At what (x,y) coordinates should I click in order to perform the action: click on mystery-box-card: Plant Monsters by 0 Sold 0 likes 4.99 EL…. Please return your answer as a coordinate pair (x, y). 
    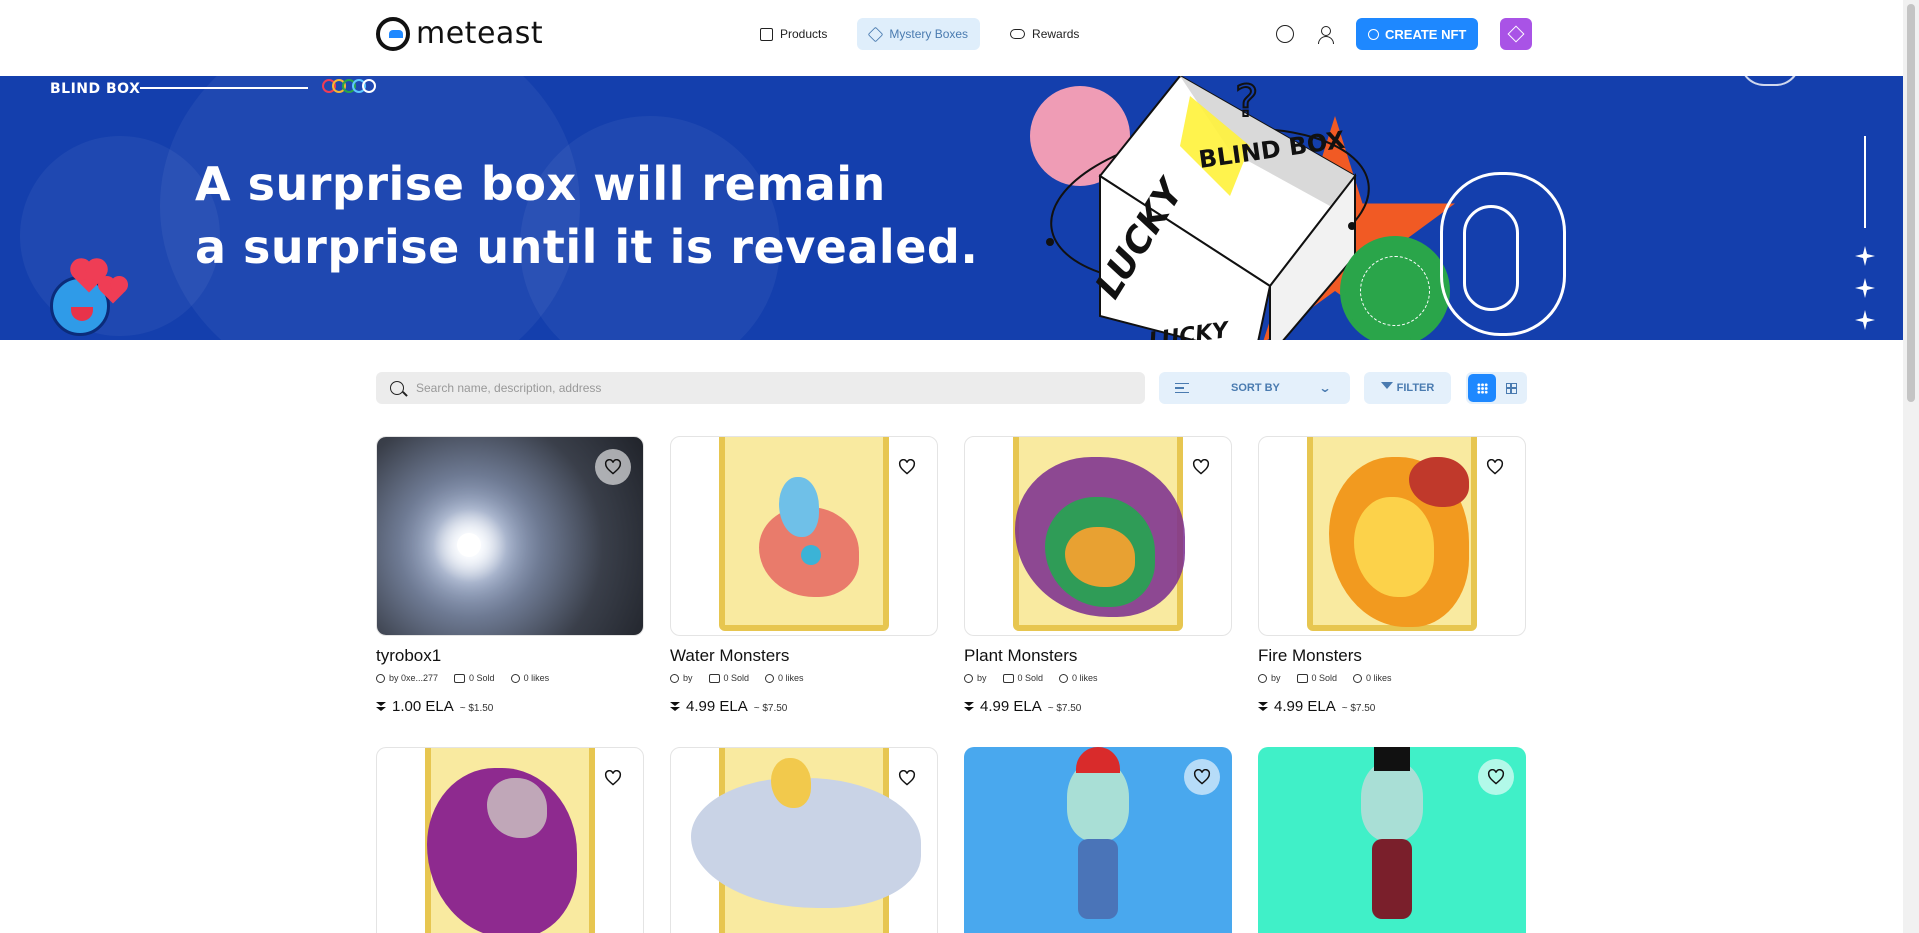
    Looking at the image, I should click on (1098, 575).